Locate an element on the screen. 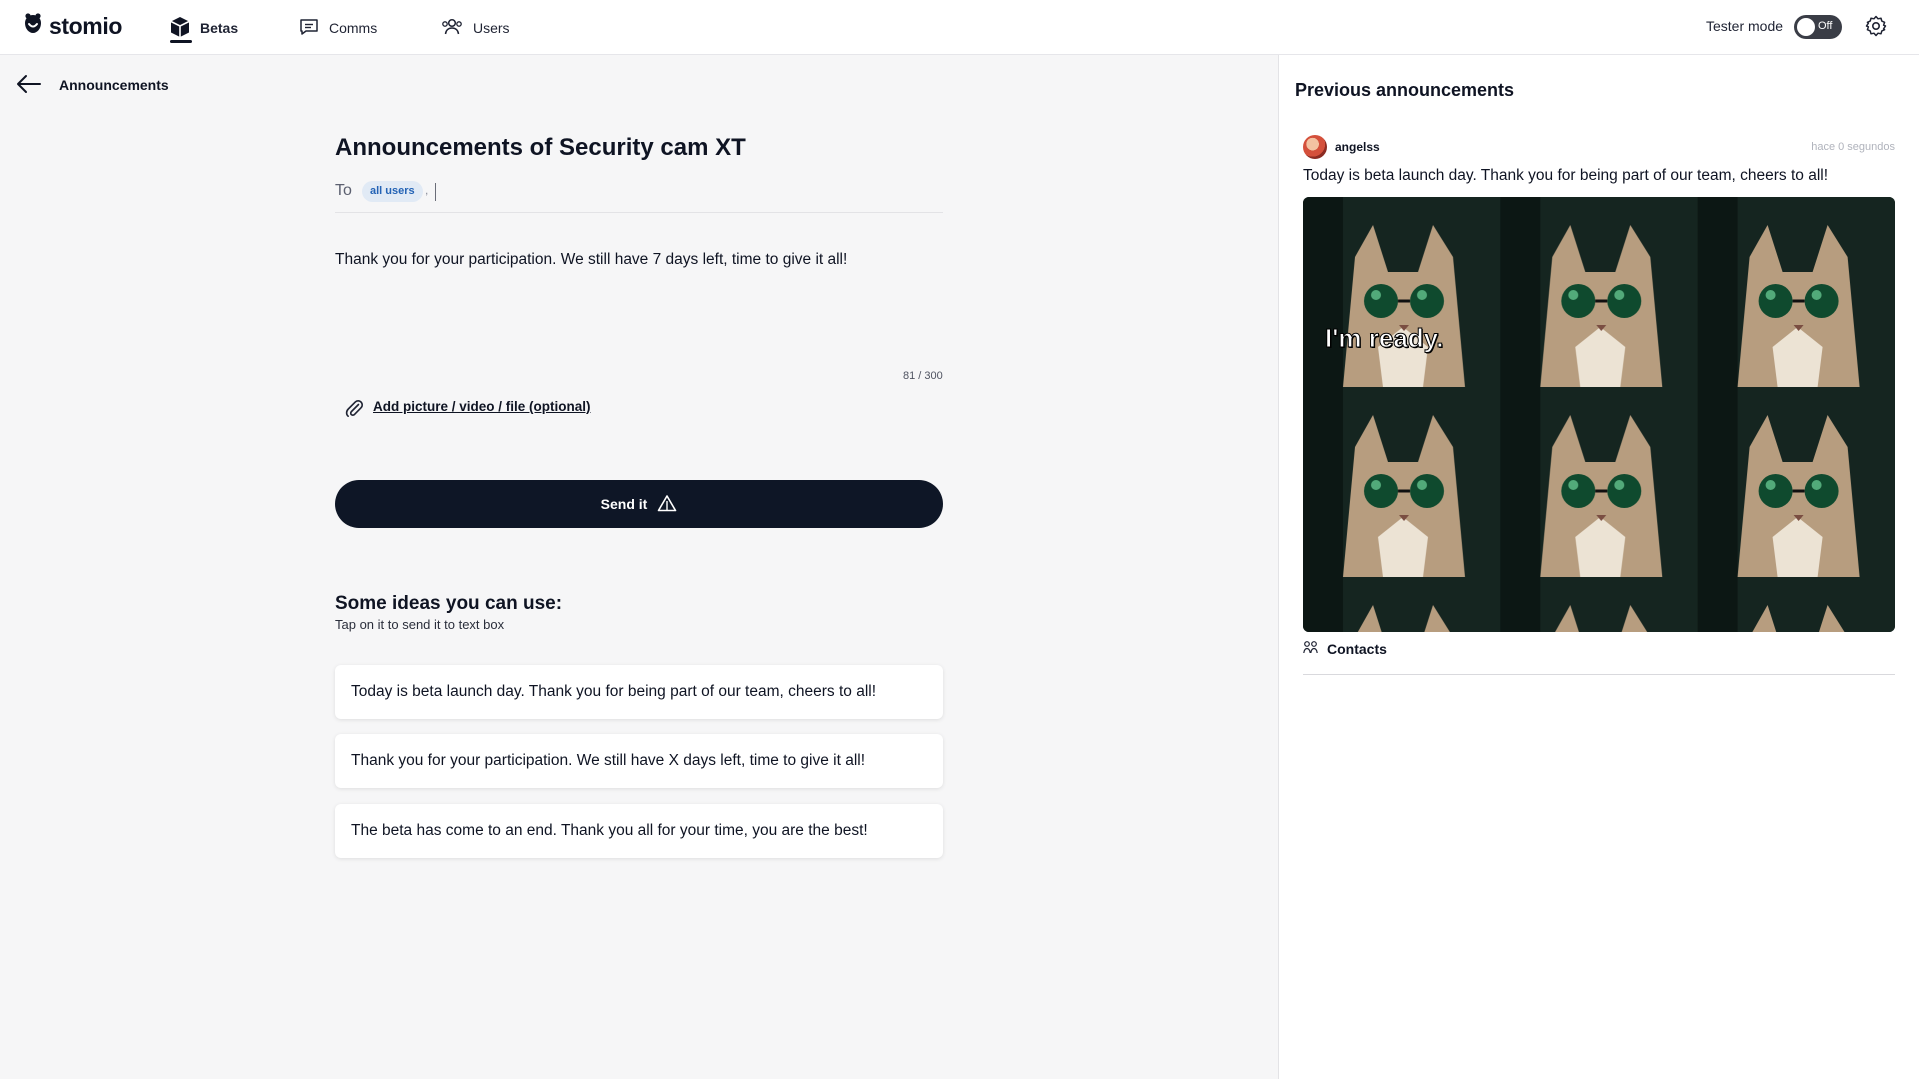  tester-mode-toggle: Off is located at coordinates (1818, 27).